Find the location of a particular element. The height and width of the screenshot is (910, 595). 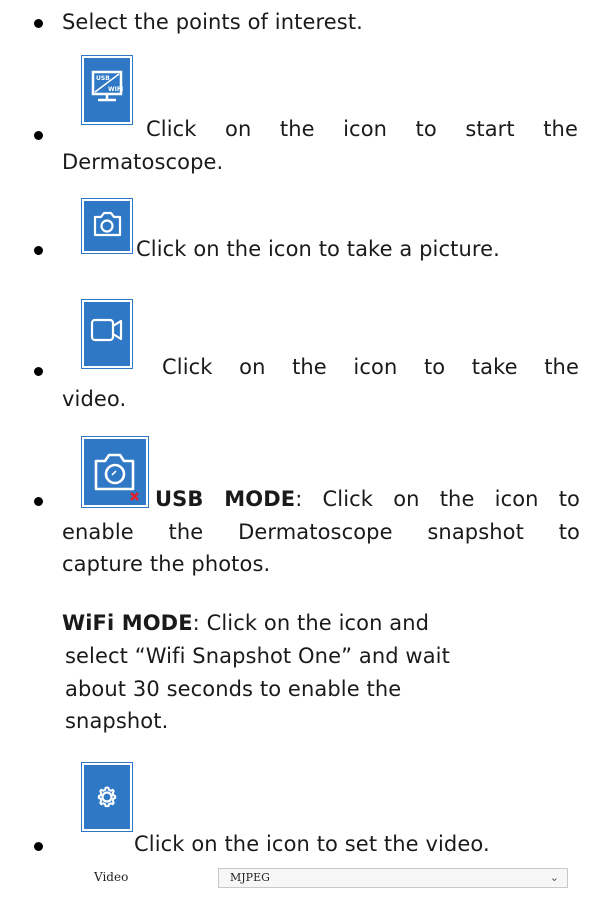

instruction-text: Click on the icon to take a picture. is located at coordinates (318, 249).